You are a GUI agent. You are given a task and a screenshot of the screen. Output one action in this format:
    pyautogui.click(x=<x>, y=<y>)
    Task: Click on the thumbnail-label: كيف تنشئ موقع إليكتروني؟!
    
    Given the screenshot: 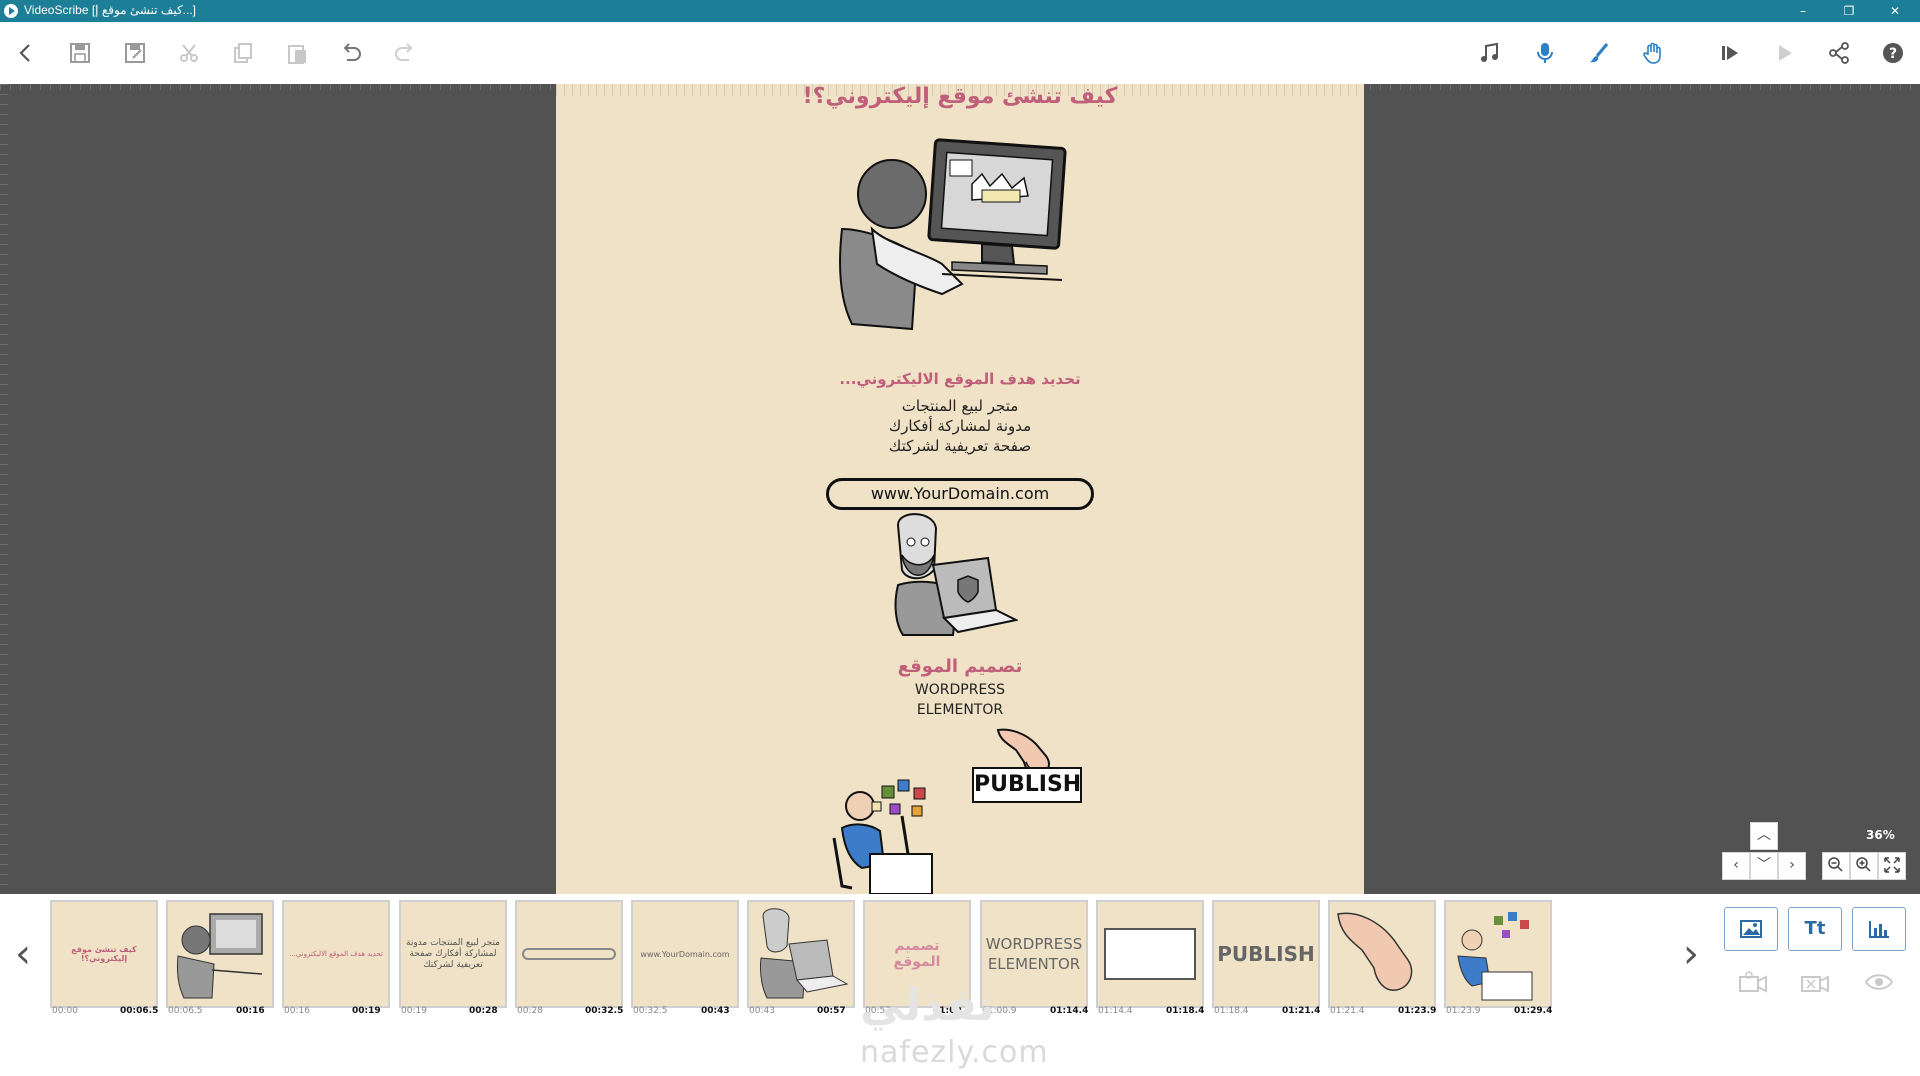 What is the action you would take?
    pyautogui.click(x=104, y=954)
    